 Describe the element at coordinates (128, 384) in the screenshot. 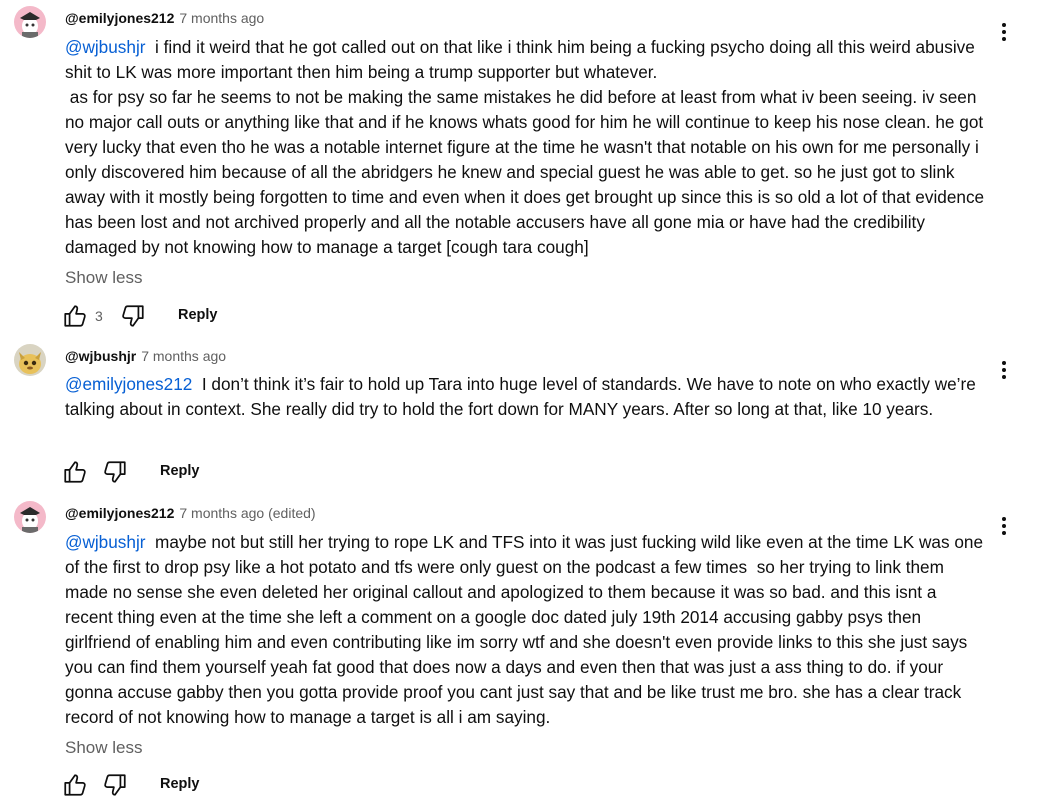

I see `mention-link: @emilyjones212` at that location.